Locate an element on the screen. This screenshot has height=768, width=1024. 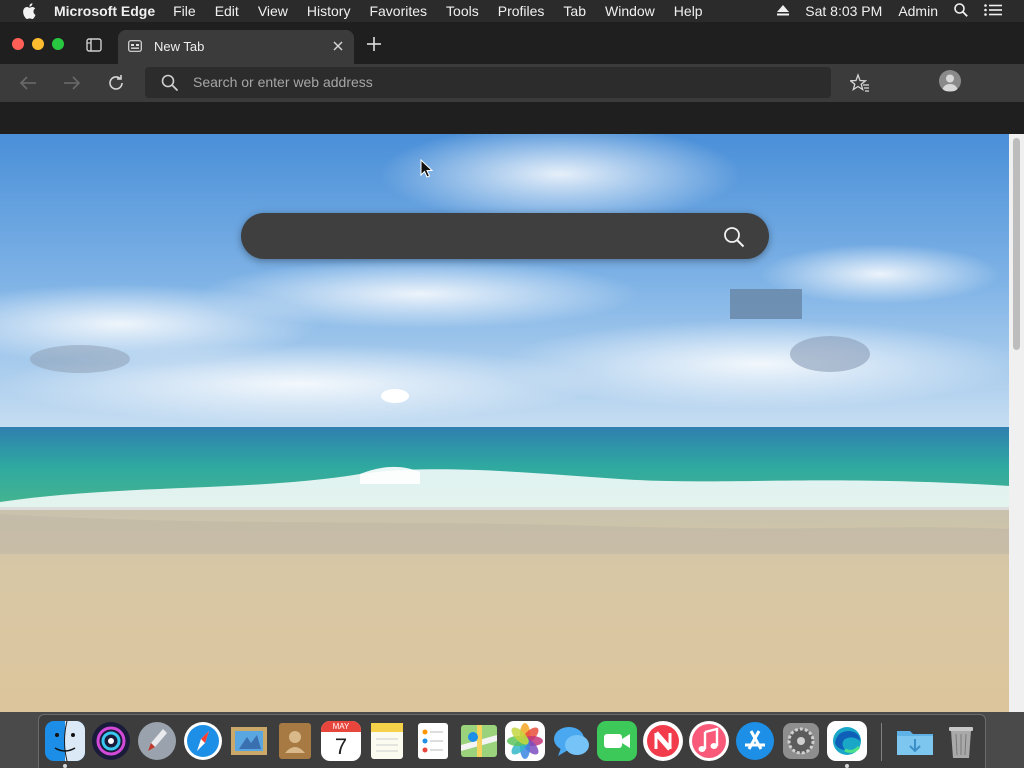
new-tab-page-icon is located at coordinates (135, 46).